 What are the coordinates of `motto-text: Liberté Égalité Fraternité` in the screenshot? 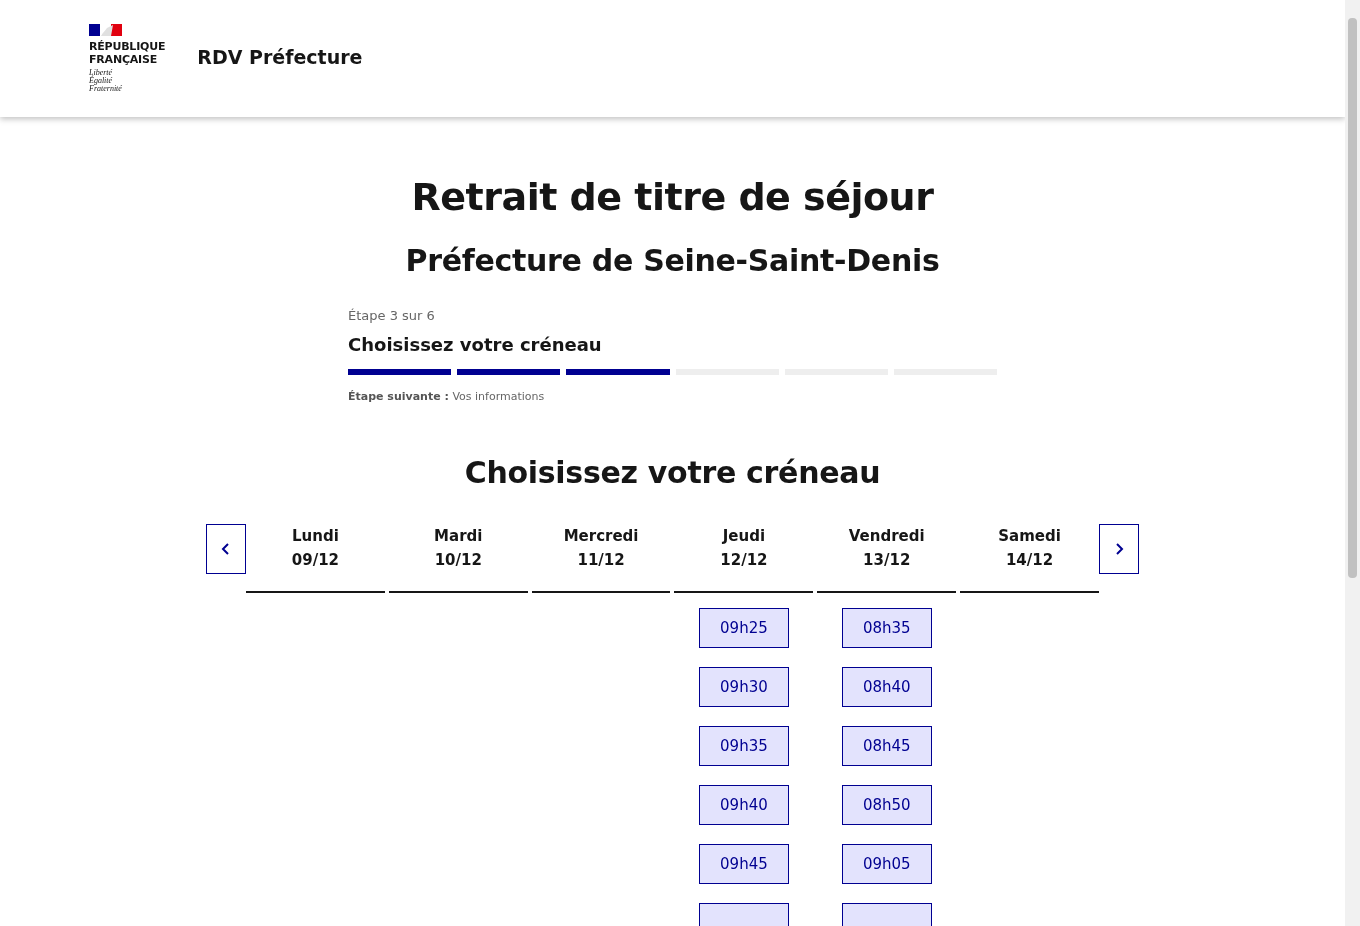 It's located at (105, 81).